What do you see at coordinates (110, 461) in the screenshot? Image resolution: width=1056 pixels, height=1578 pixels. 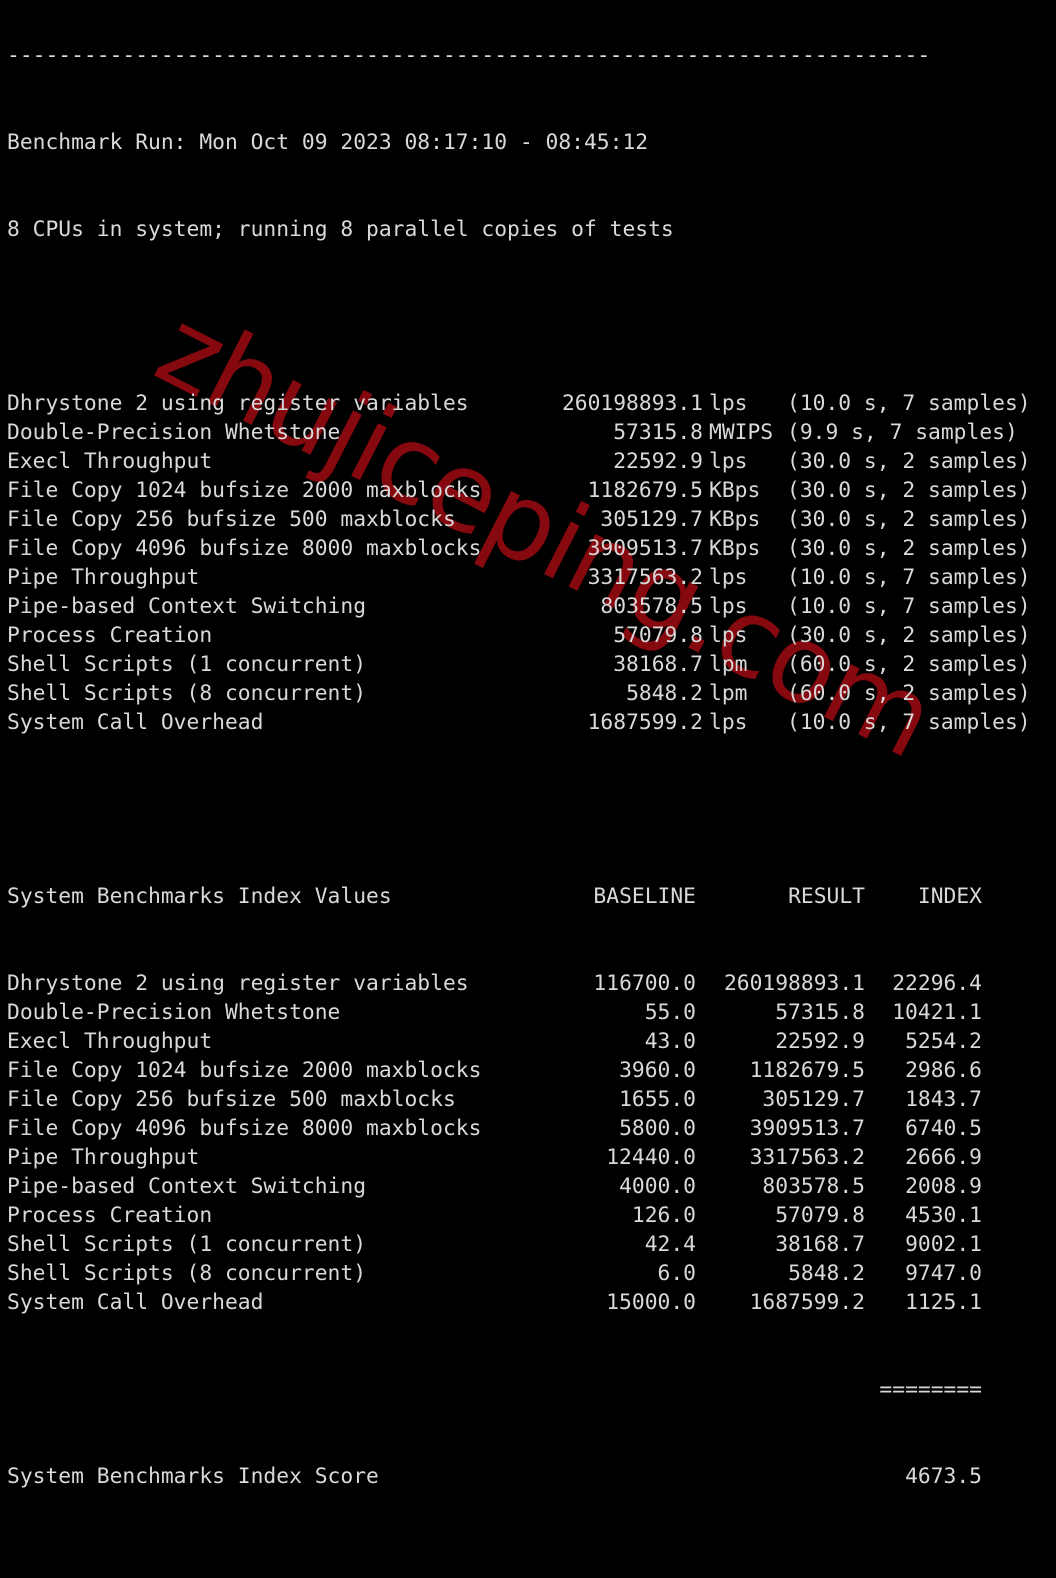 I see `test-name: Execl Throughput` at bounding box center [110, 461].